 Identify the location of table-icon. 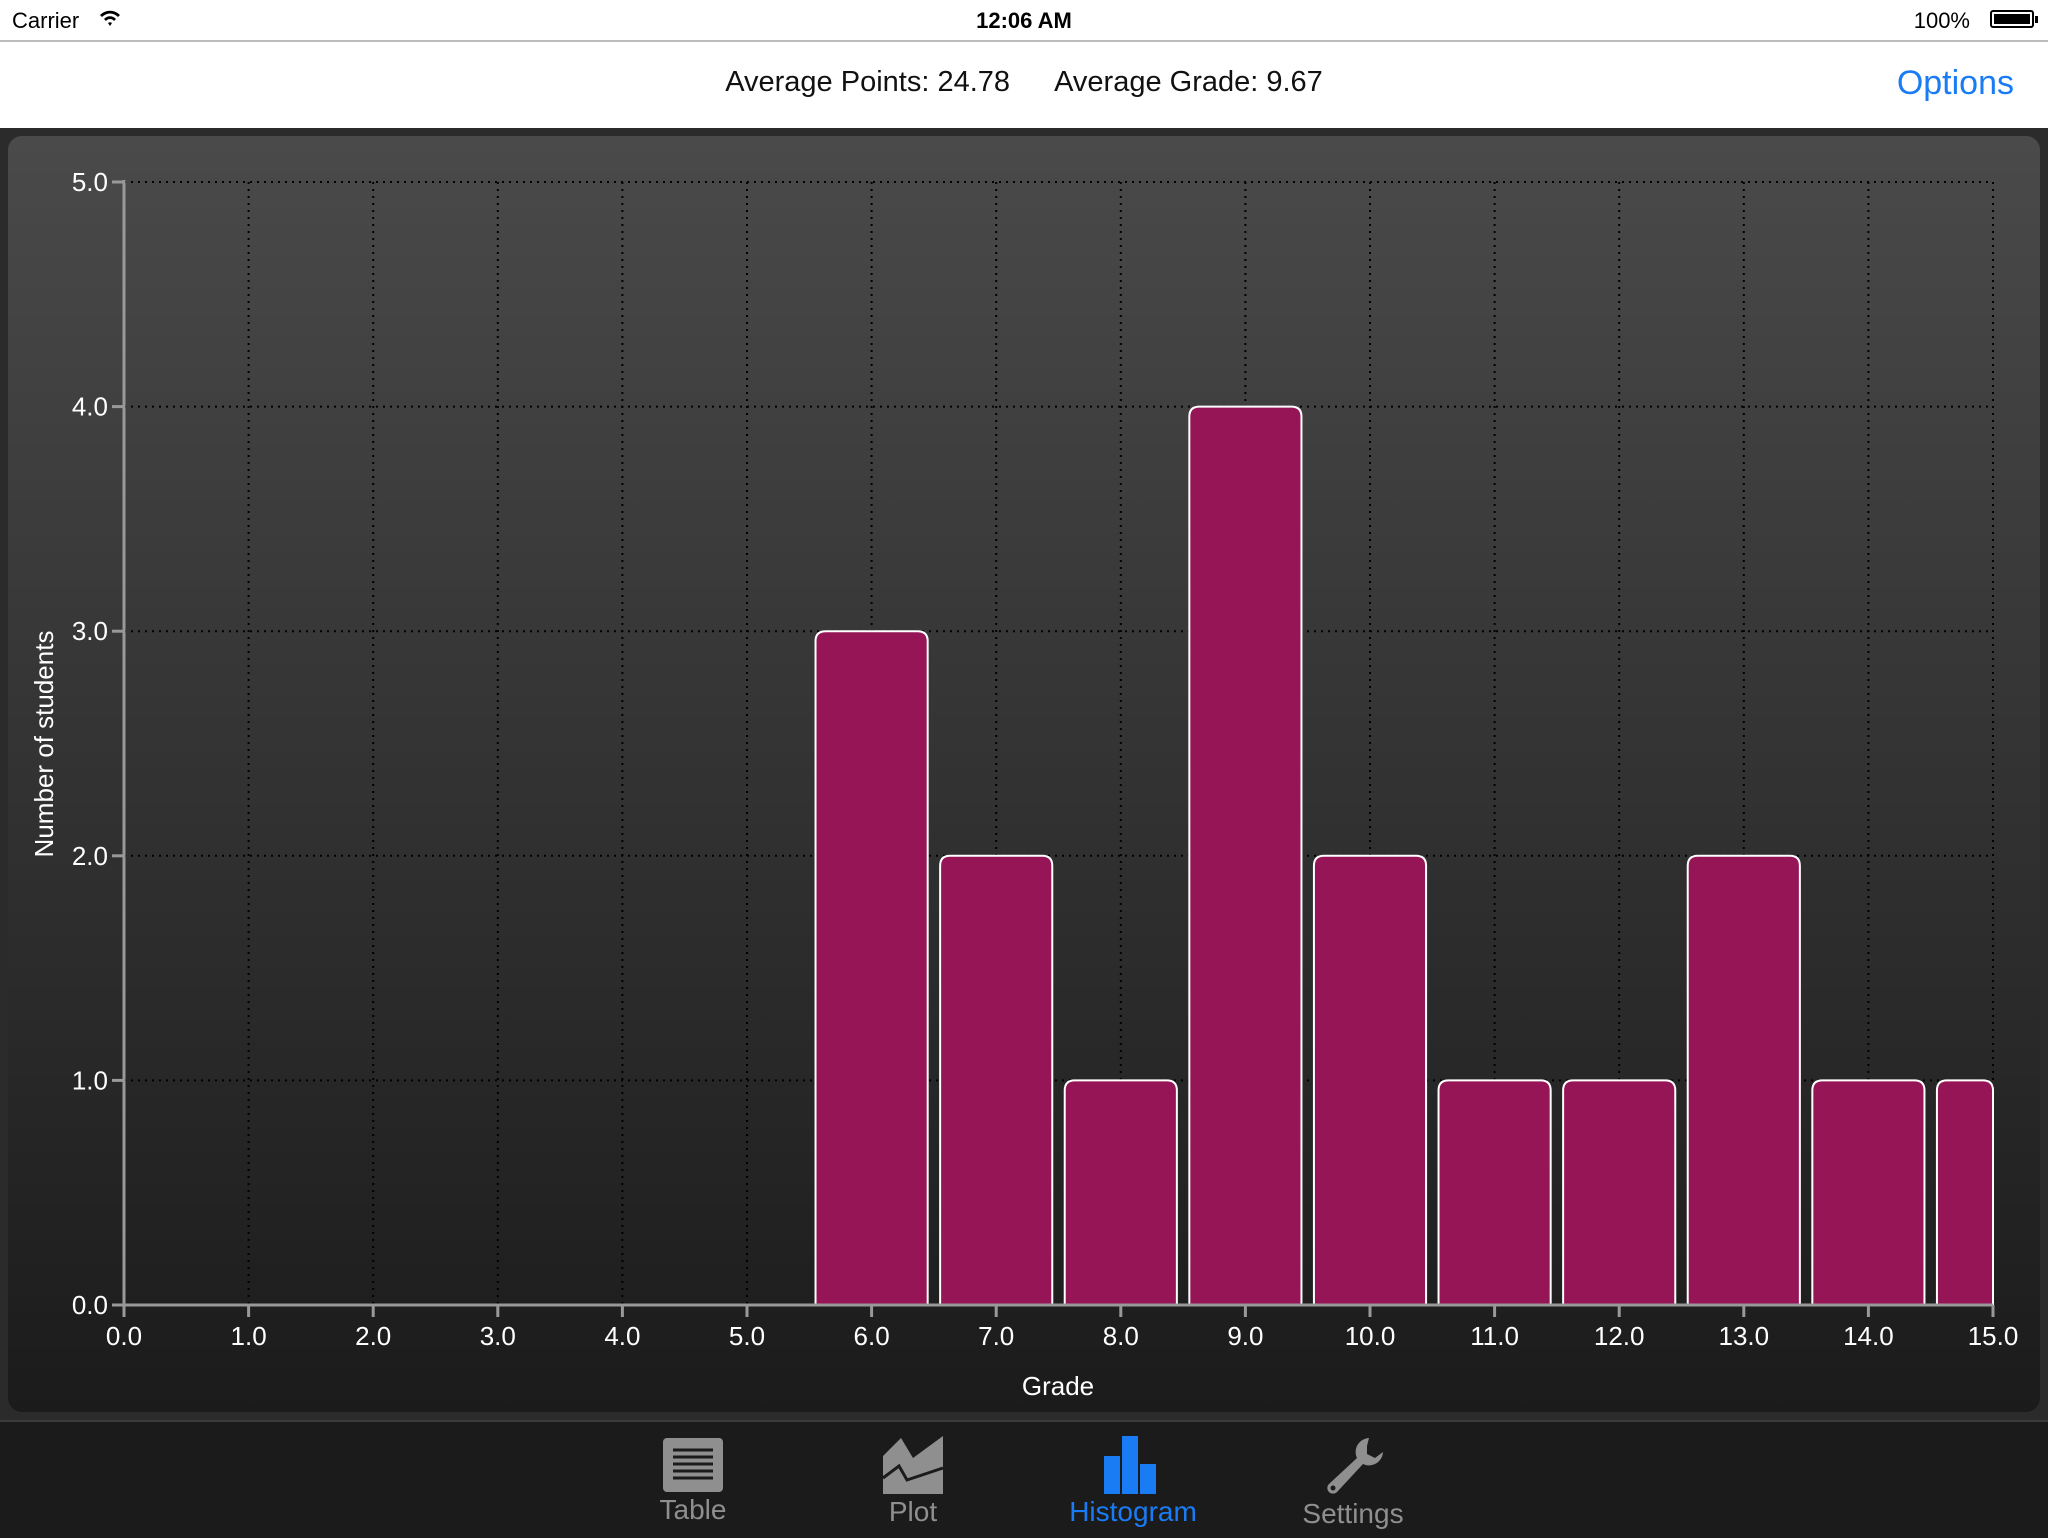
(693, 1465).